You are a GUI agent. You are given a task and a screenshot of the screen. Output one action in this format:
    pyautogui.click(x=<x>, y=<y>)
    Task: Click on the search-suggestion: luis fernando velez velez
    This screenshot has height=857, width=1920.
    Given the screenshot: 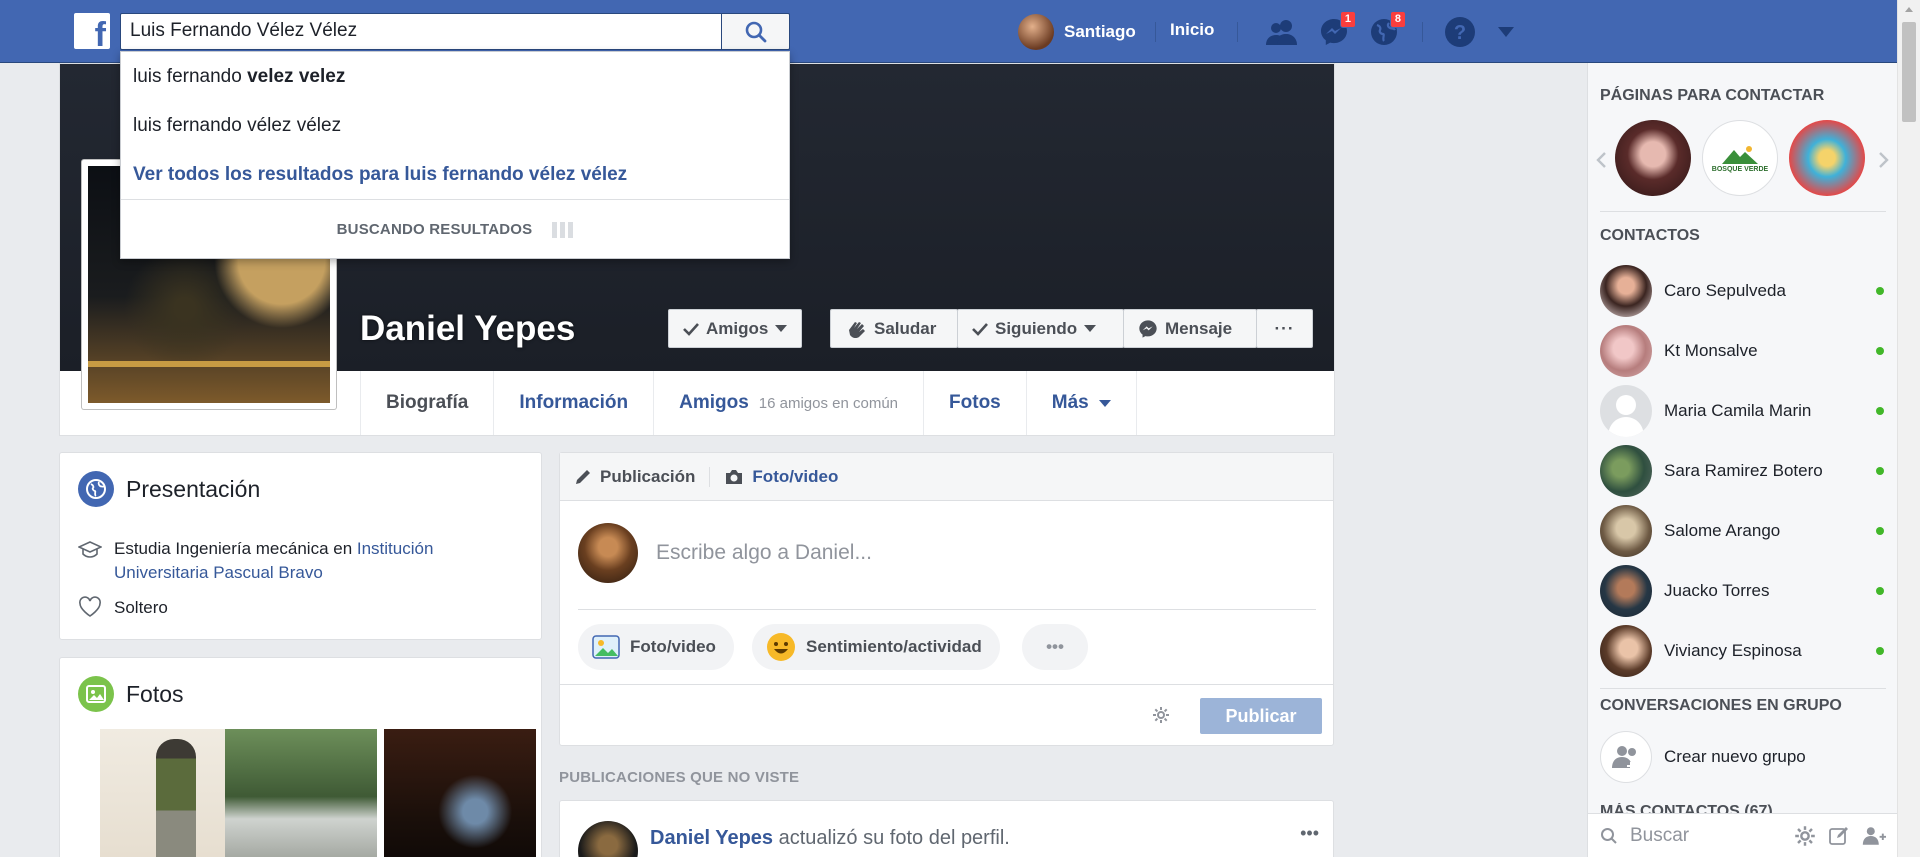 What is the action you would take?
    pyautogui.click(x=455, y=76)
    